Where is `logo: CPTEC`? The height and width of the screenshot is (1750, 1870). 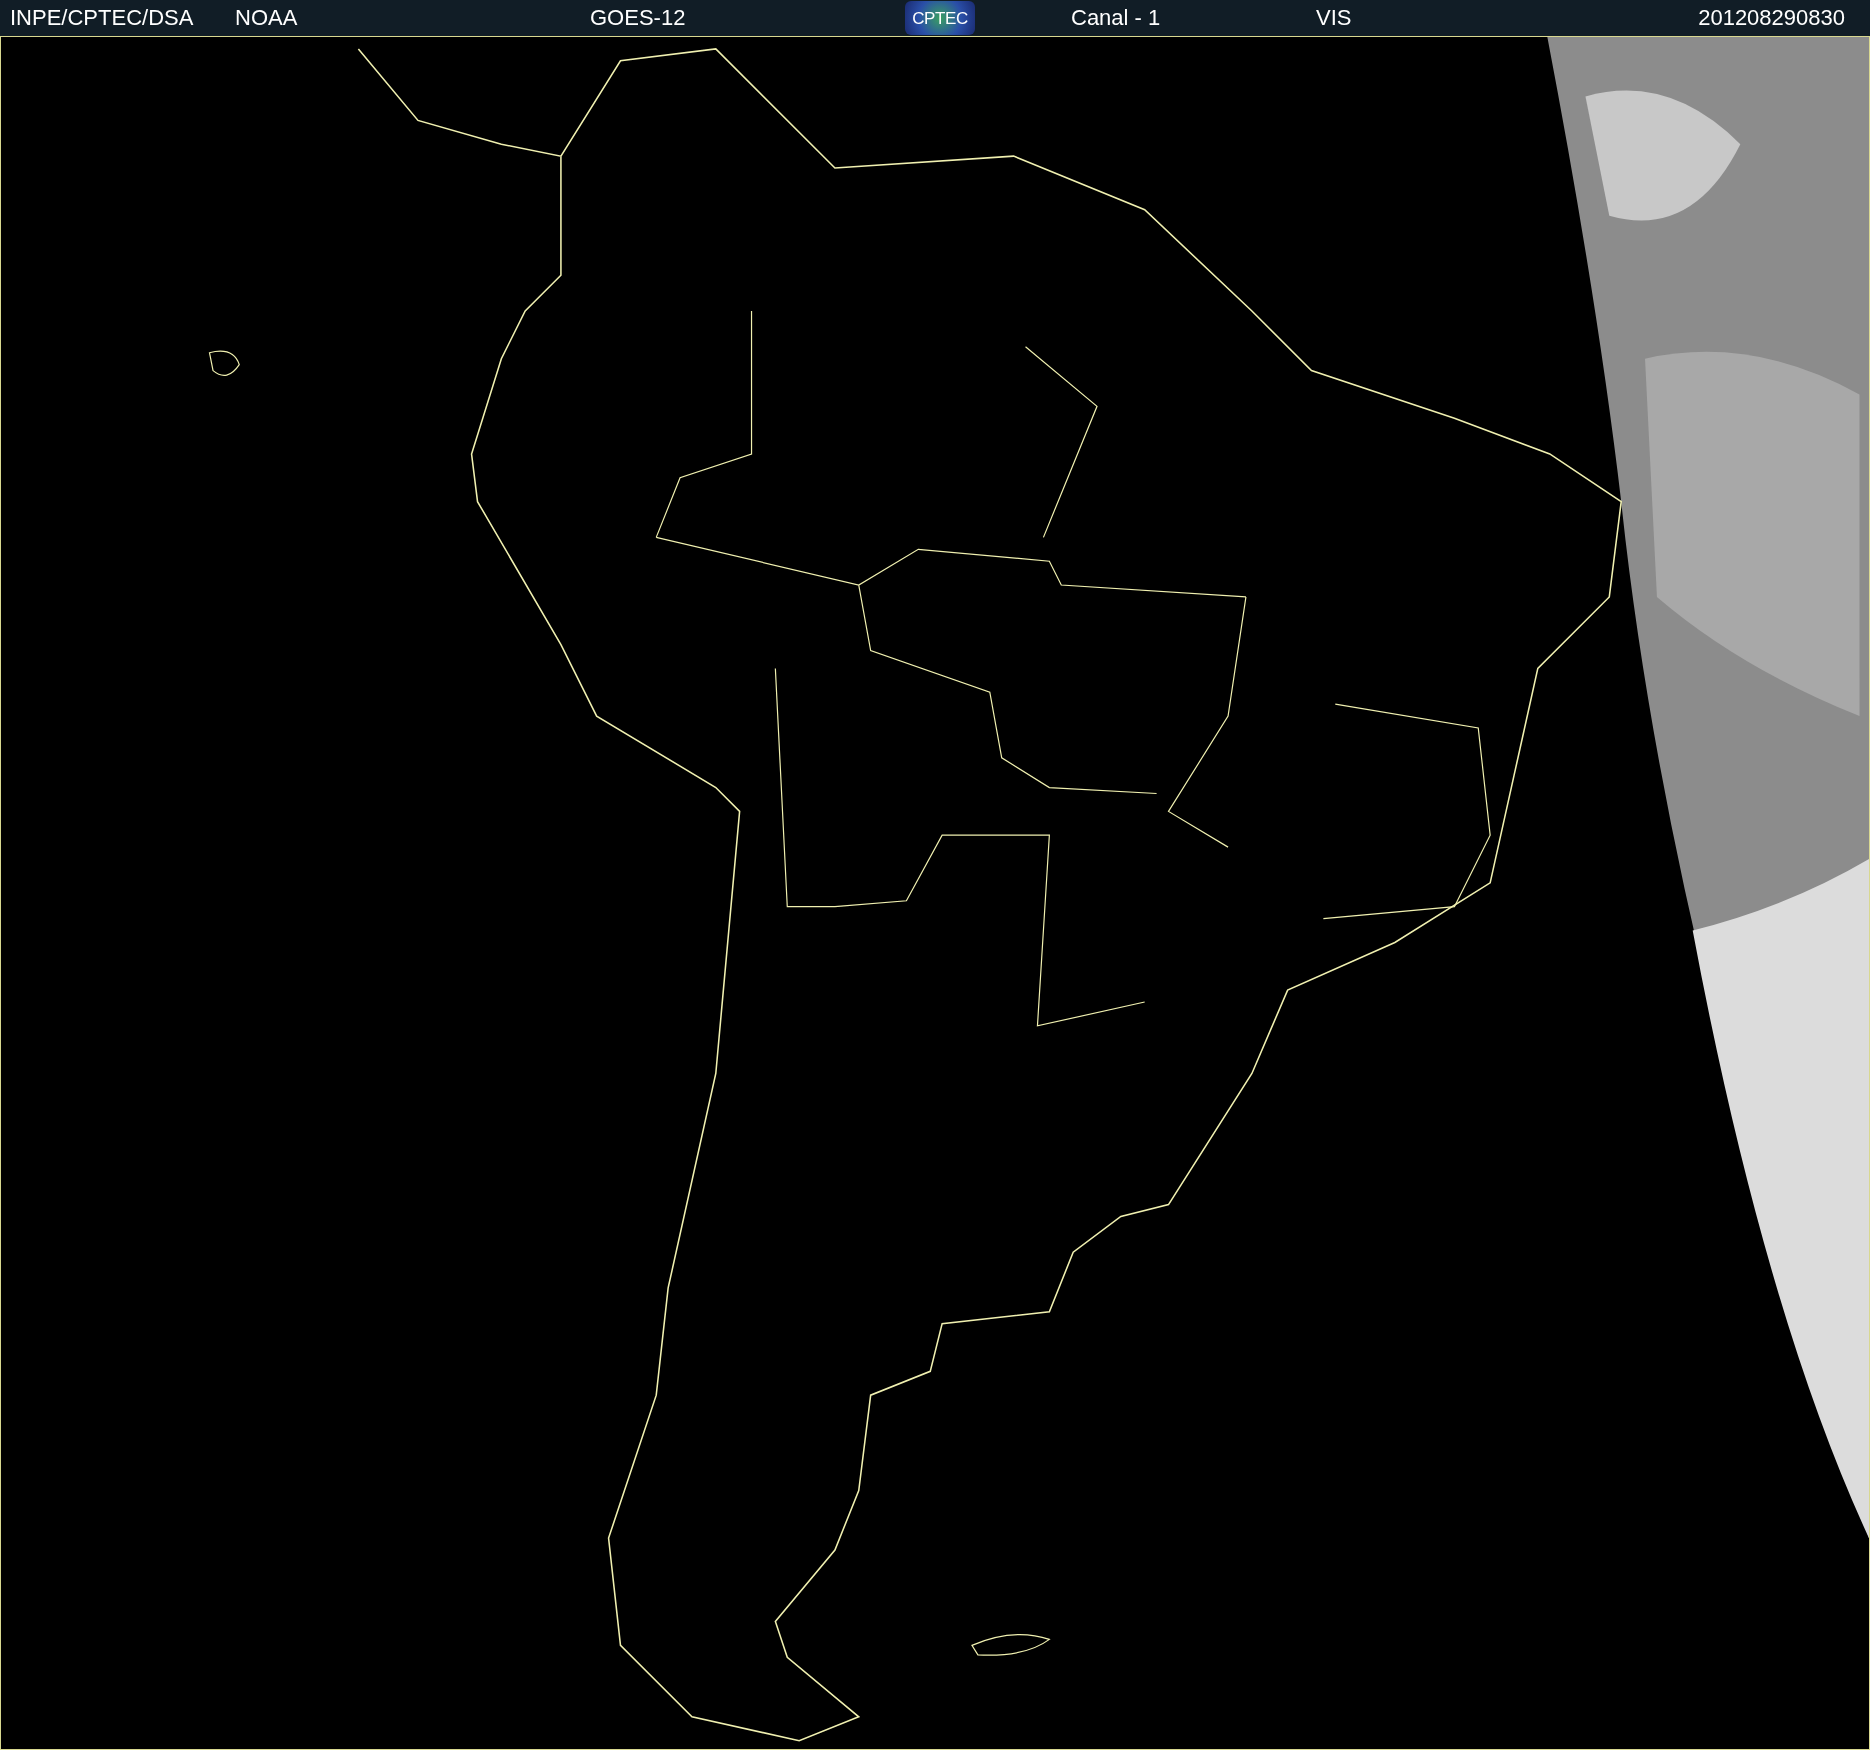
logo: CPTEC is located at coordinates (940, 18).